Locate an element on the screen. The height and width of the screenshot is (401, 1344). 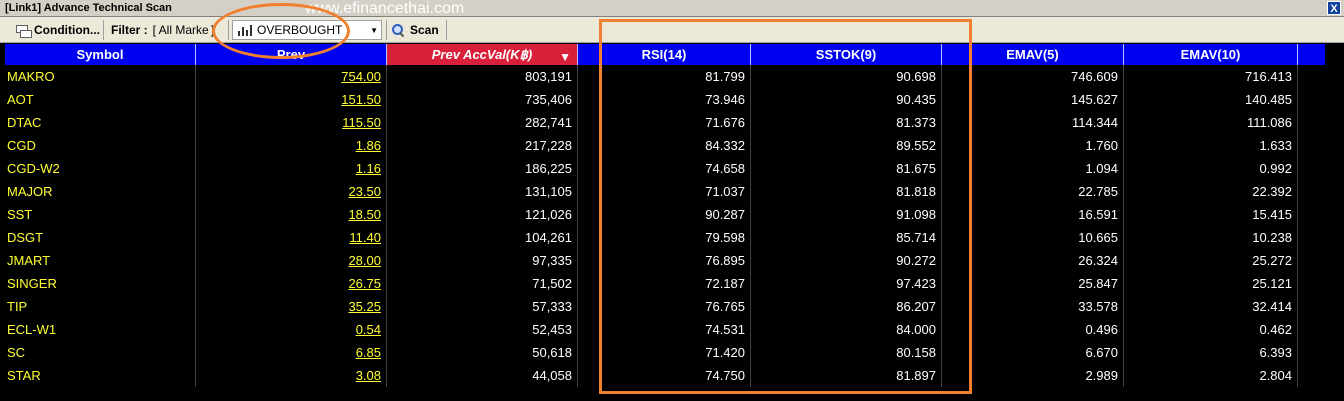
table-row: CGD-W2 1.16 186,225 74.658 81.675 1.094 0.992 is located at coordinates (665, 168).